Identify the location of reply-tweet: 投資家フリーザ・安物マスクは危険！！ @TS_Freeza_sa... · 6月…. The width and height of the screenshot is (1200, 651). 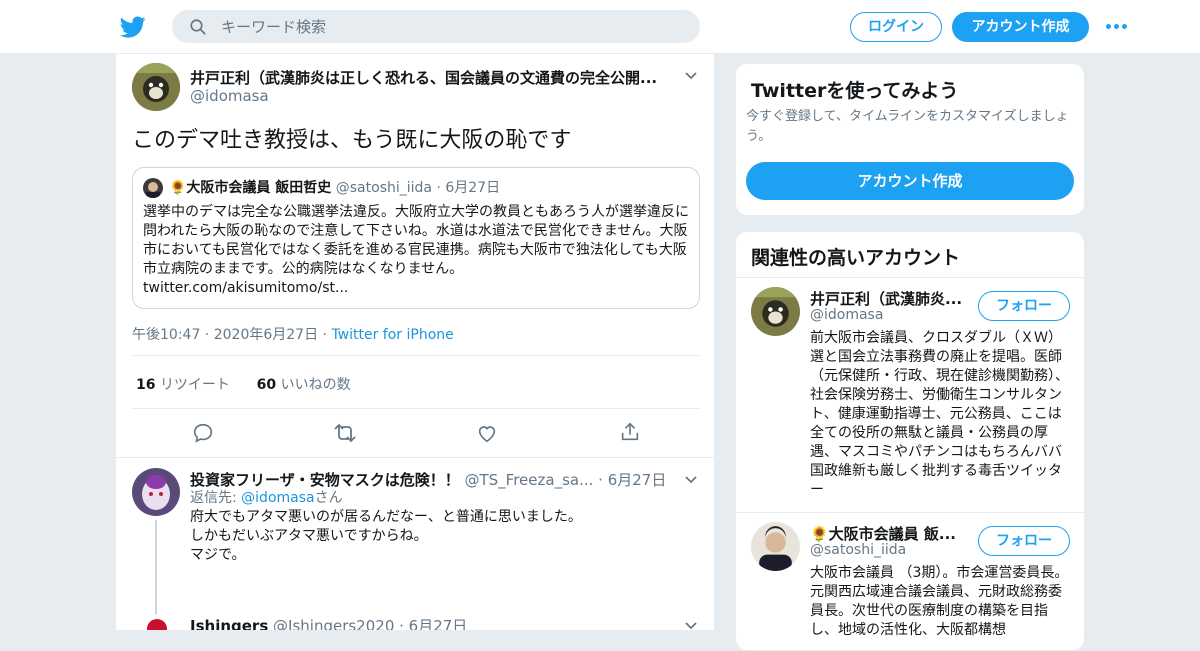
(415, 544).